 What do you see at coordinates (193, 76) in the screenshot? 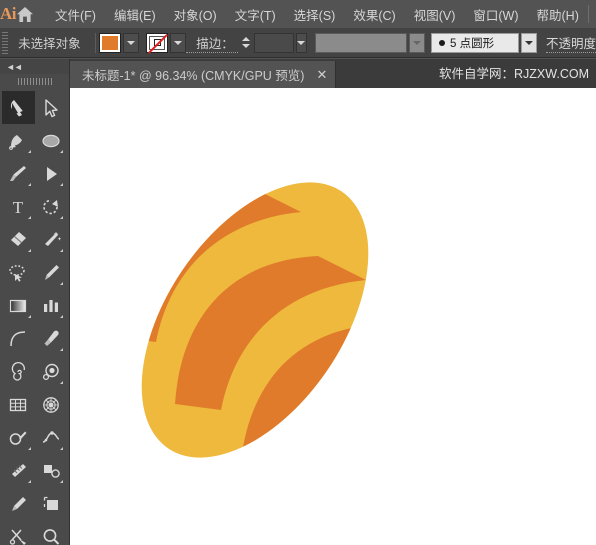
I see `document-tab-title: 未标题-1* @ 96.34% (CMYK/GPU 预览)` at bounding box center [193, 76].